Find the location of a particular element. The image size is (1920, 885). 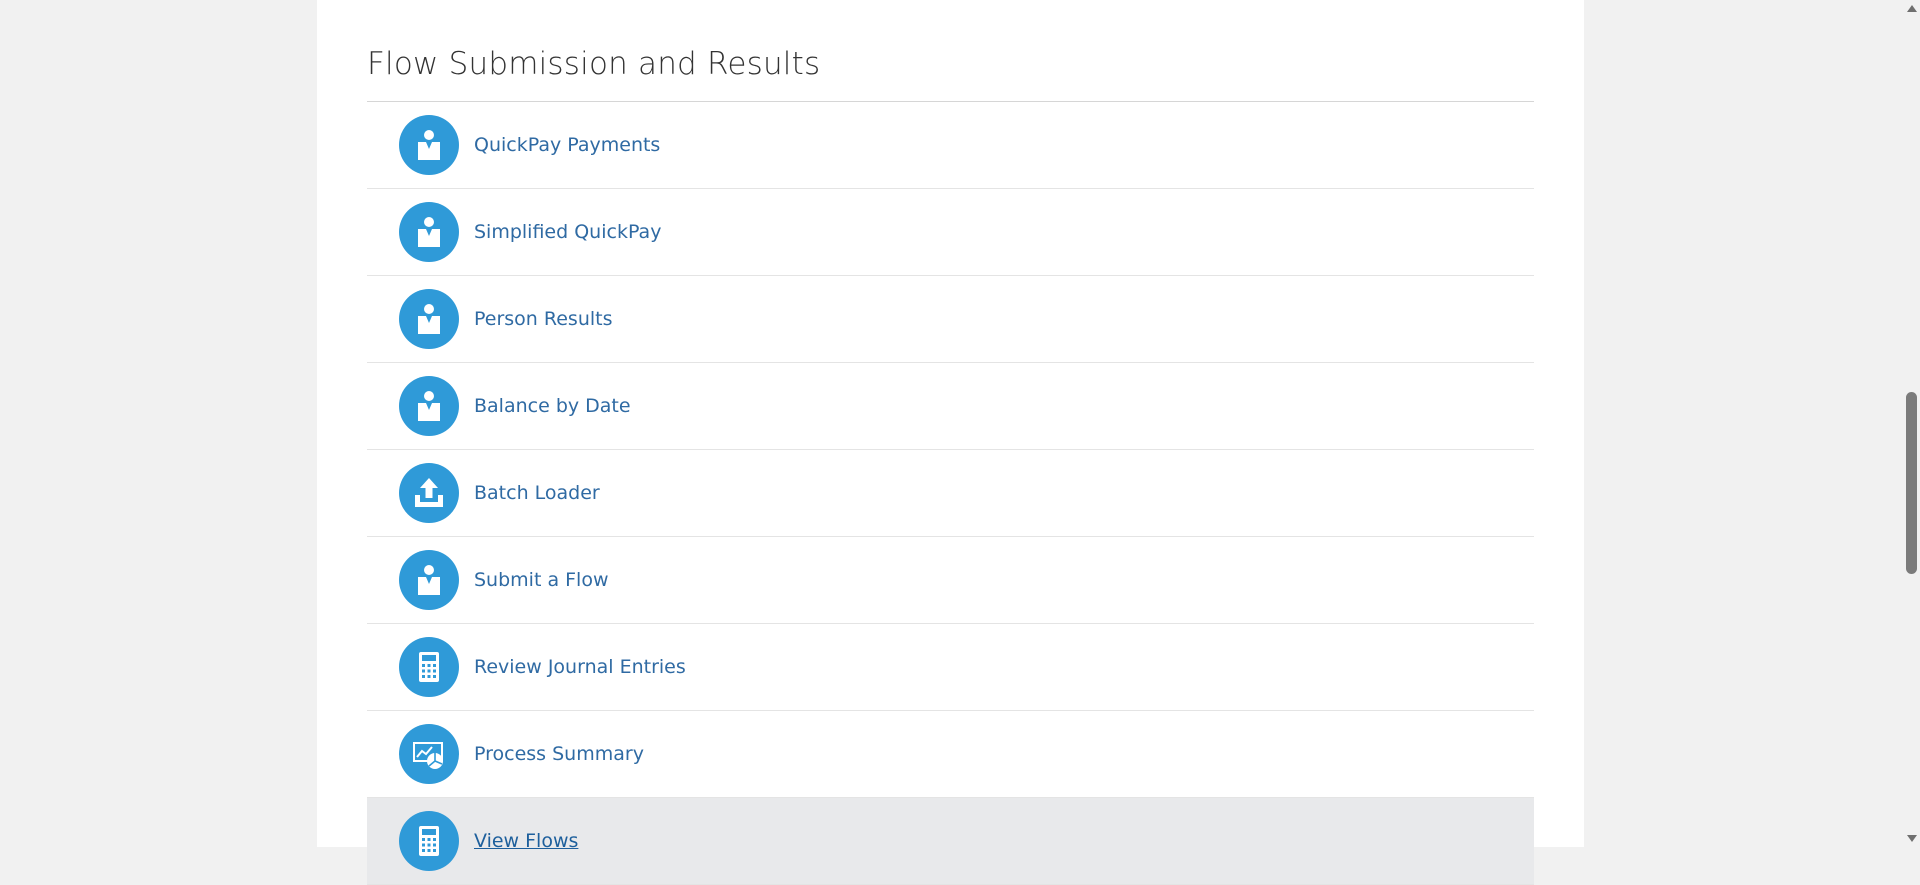

task-balance-by-date: Balance by Date is located at coordinates (950, 406).